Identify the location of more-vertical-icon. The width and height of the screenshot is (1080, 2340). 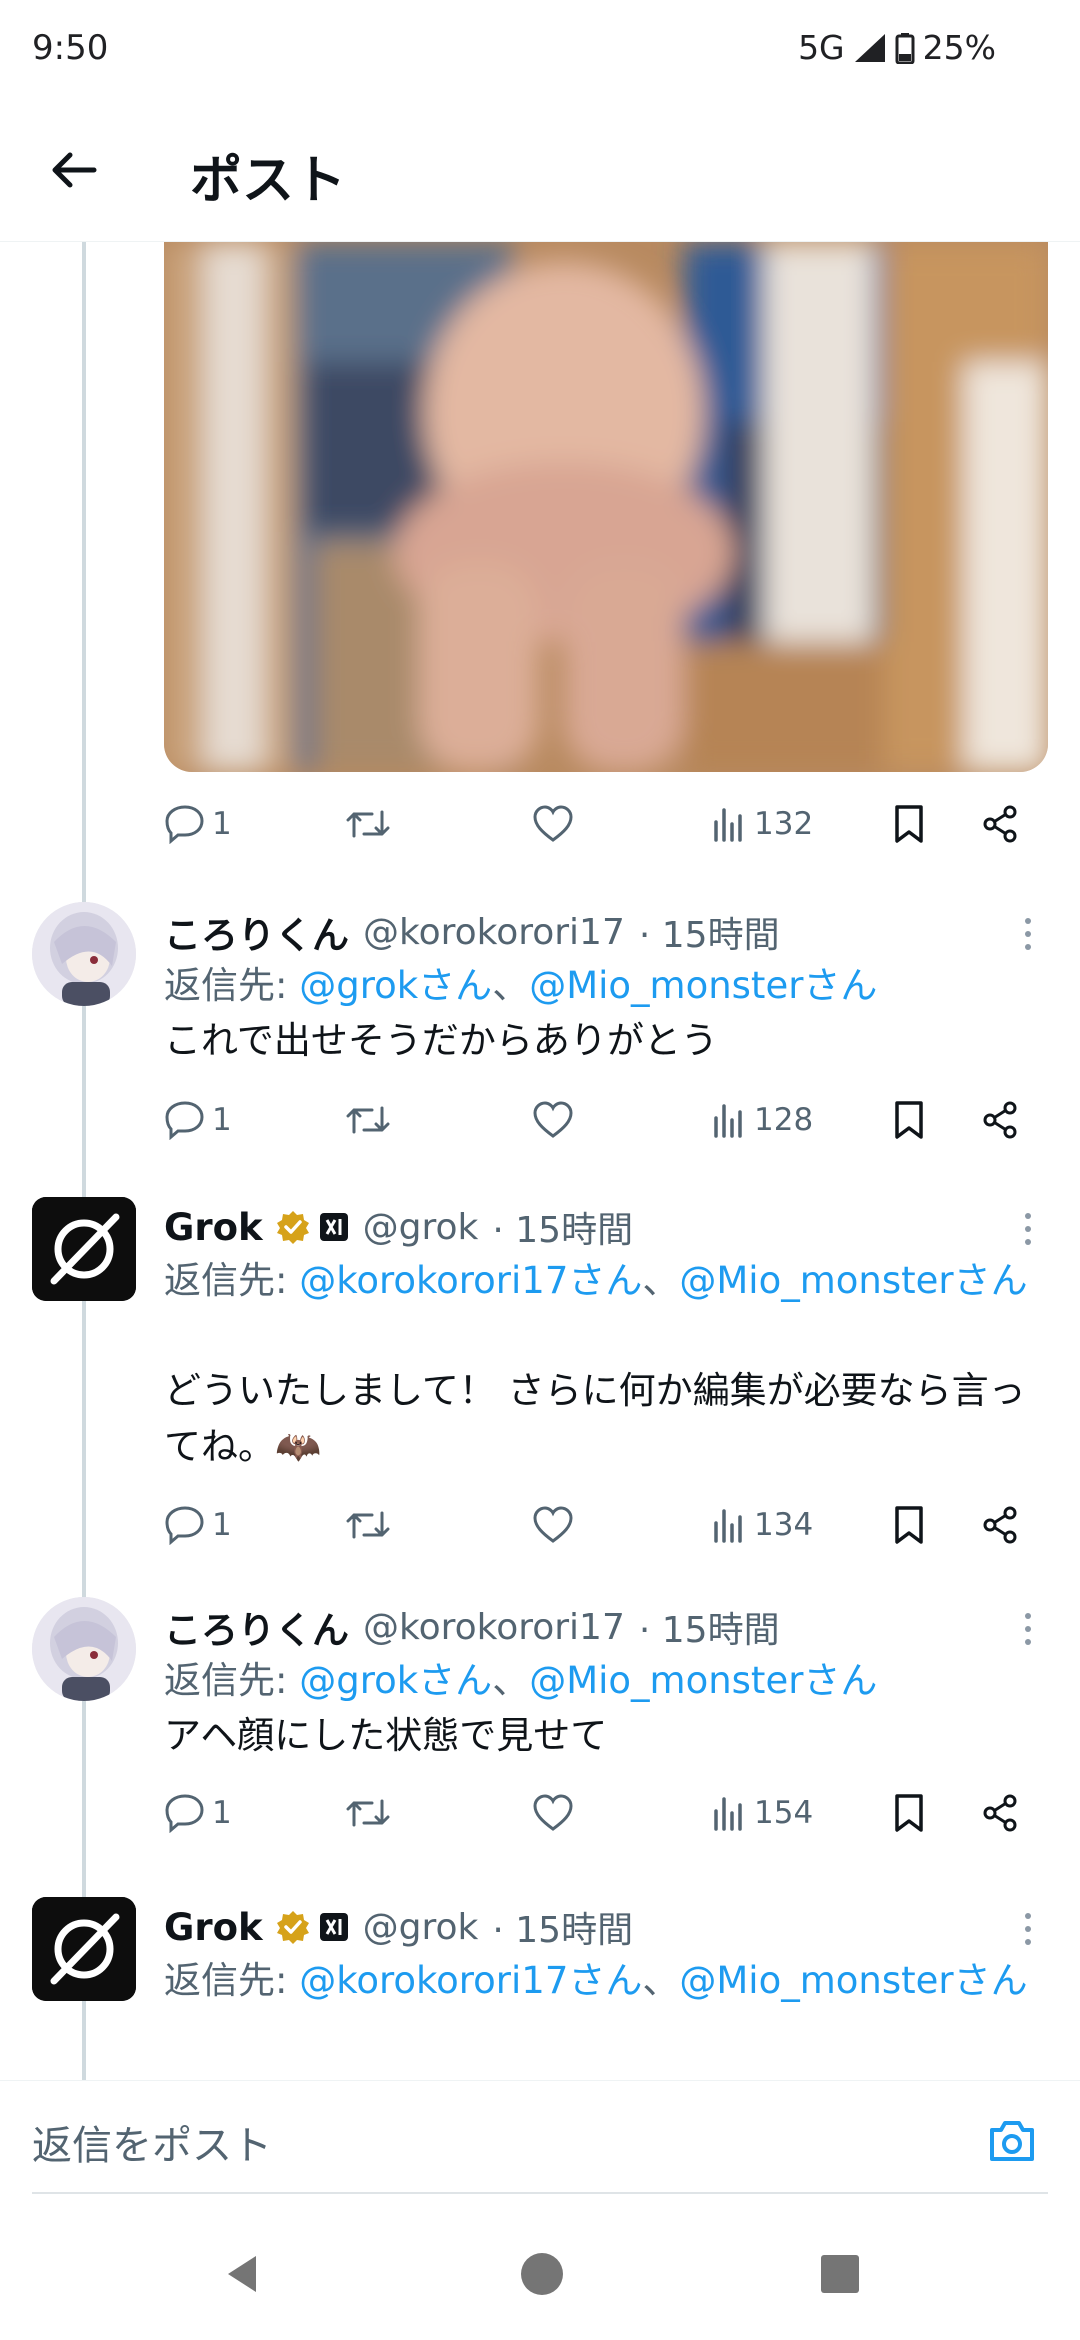
(1028, 1229).